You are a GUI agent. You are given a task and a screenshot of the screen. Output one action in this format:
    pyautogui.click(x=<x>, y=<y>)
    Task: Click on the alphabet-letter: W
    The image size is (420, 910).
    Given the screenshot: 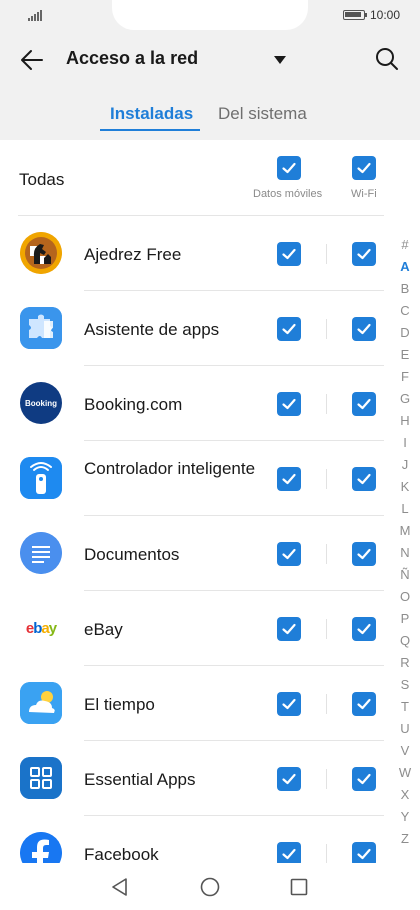 What is the action you would take?
    pyautogui.click(x=405, y=773)
    